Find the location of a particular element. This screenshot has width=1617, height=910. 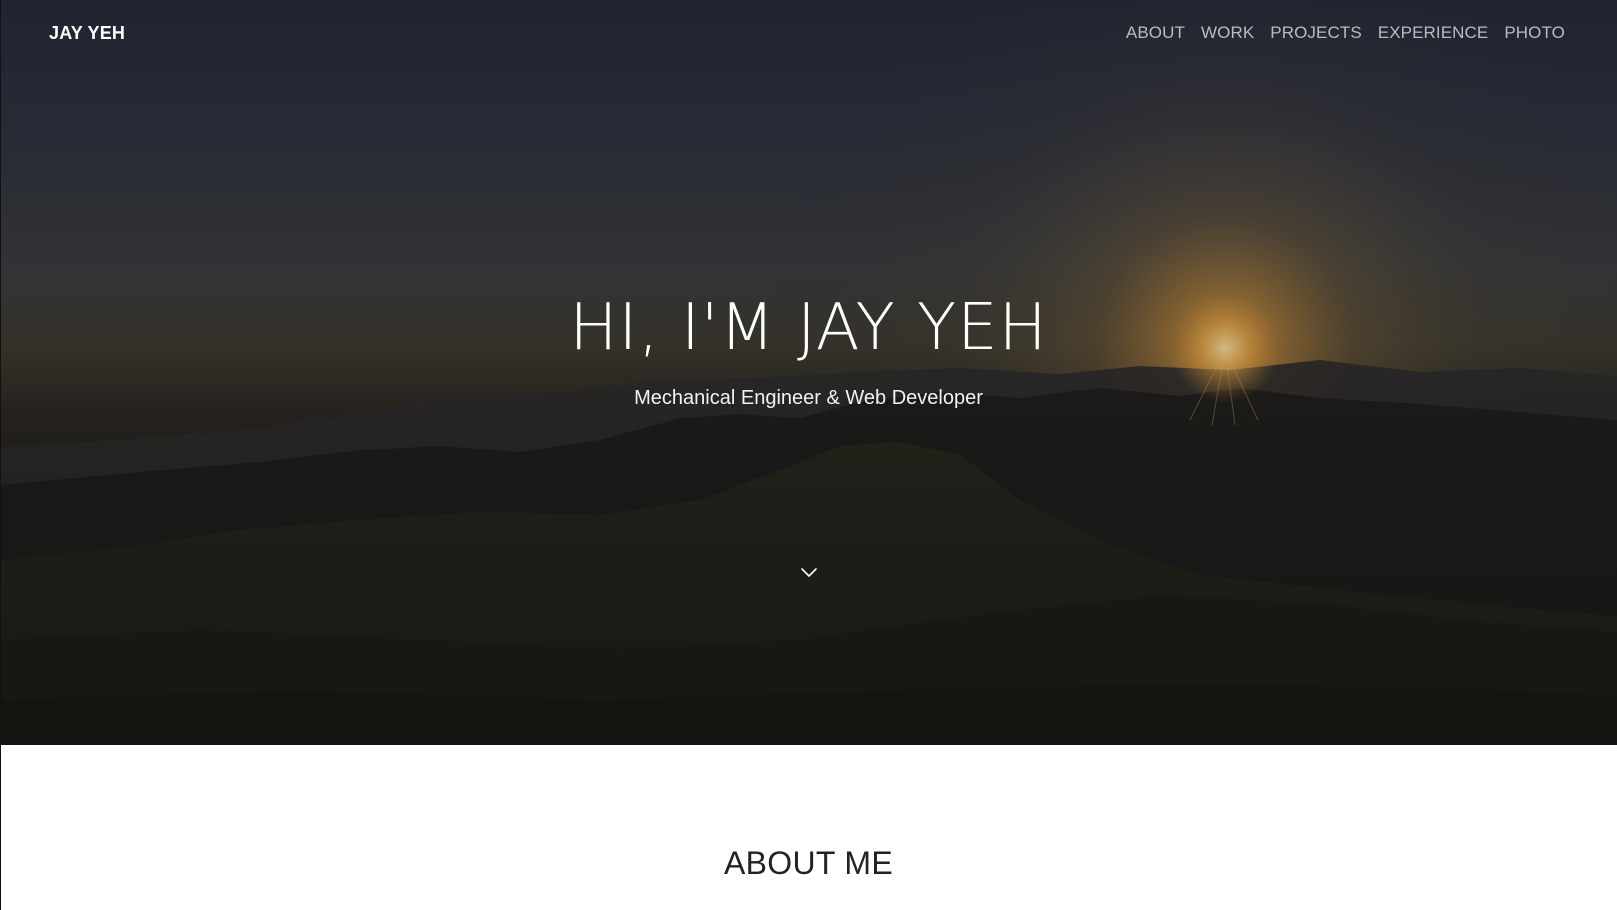

nav-item-work: WORK is located at coordinates (1227, 33).